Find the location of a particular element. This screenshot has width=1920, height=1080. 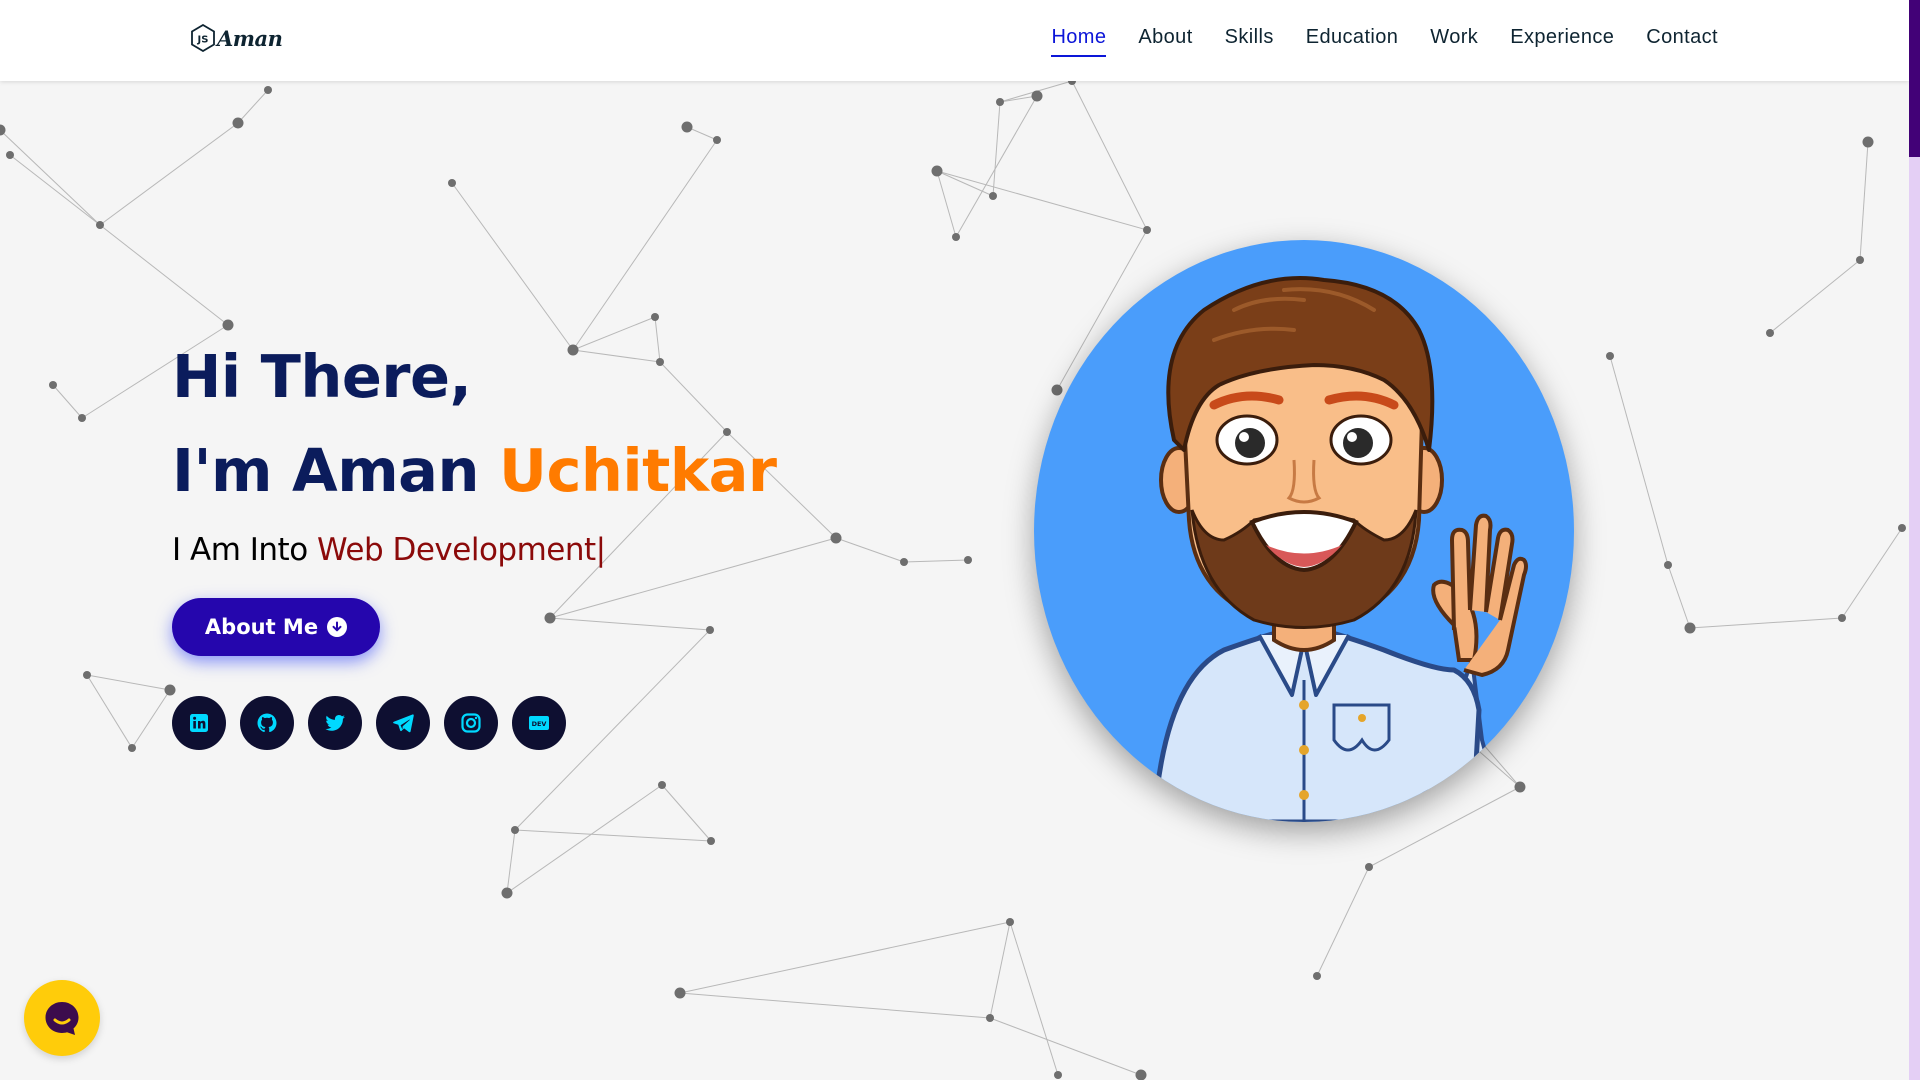

about-me-label: About Me is located at coordinates (261, 627).